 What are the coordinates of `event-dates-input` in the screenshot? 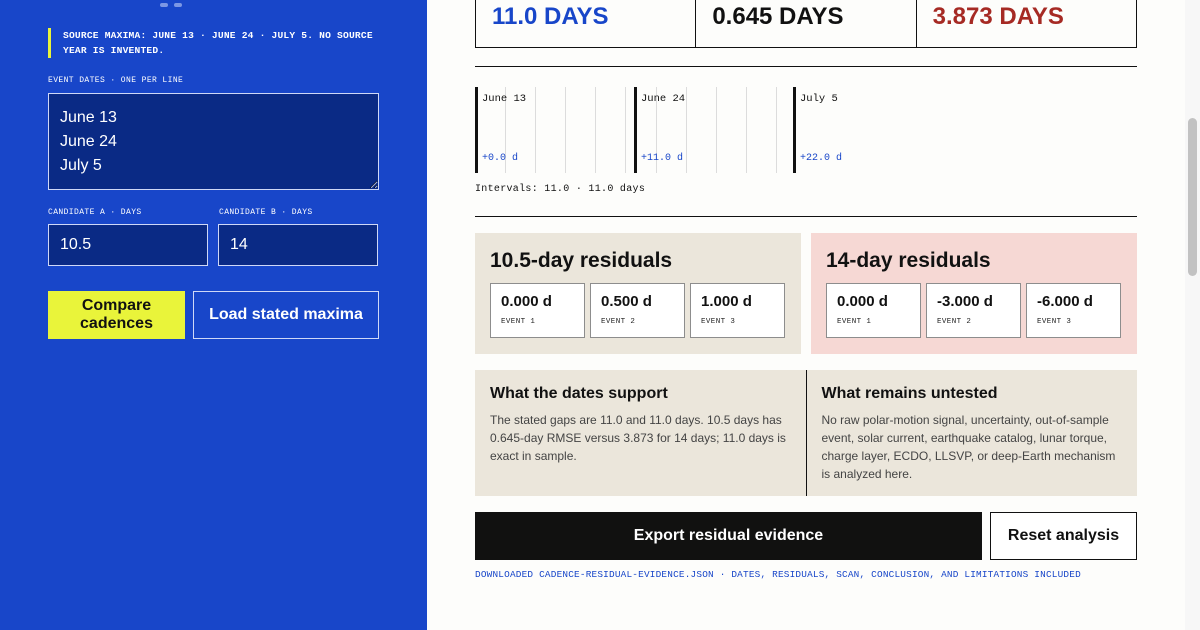 It's located at (213, 141).